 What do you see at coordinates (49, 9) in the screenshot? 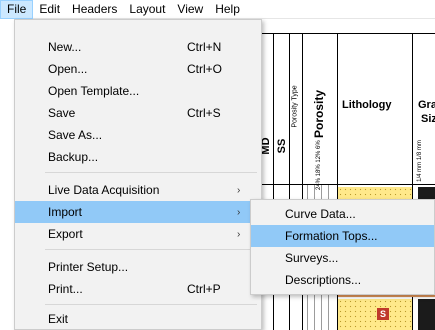
I see `menubar-edit: Edit` at bounding box center [49, 9].